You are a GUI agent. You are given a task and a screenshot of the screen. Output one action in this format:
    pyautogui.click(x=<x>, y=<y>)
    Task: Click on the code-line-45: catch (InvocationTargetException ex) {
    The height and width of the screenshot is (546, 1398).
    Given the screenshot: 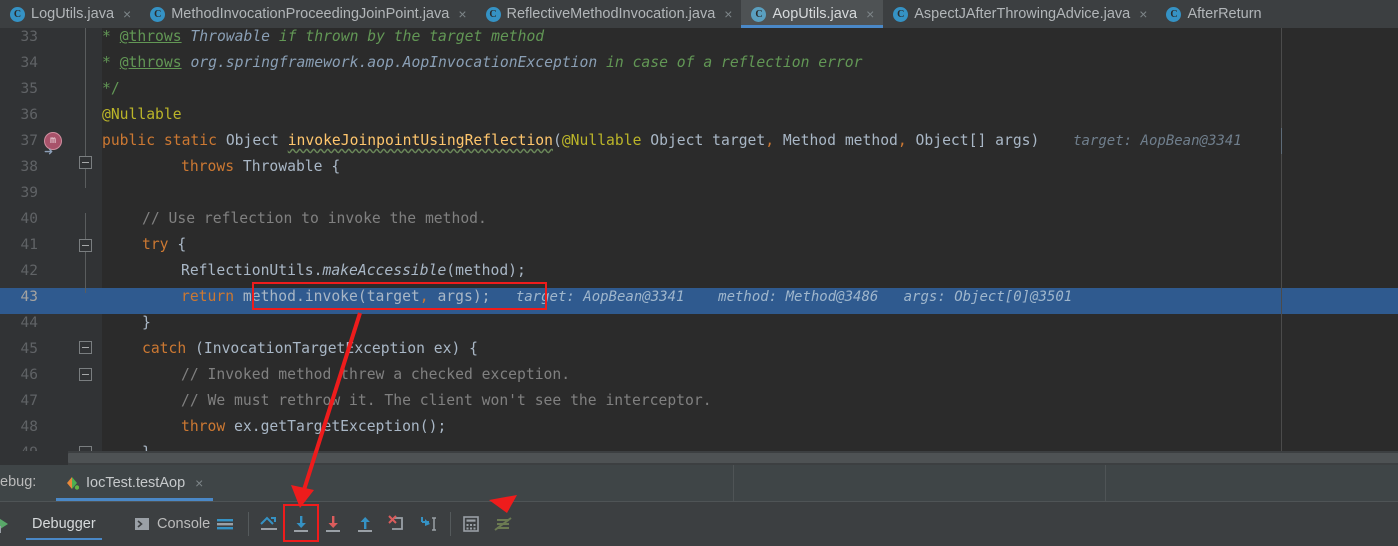 What is the action you would take?
    pyautogui.click(x=750, y=349)
    